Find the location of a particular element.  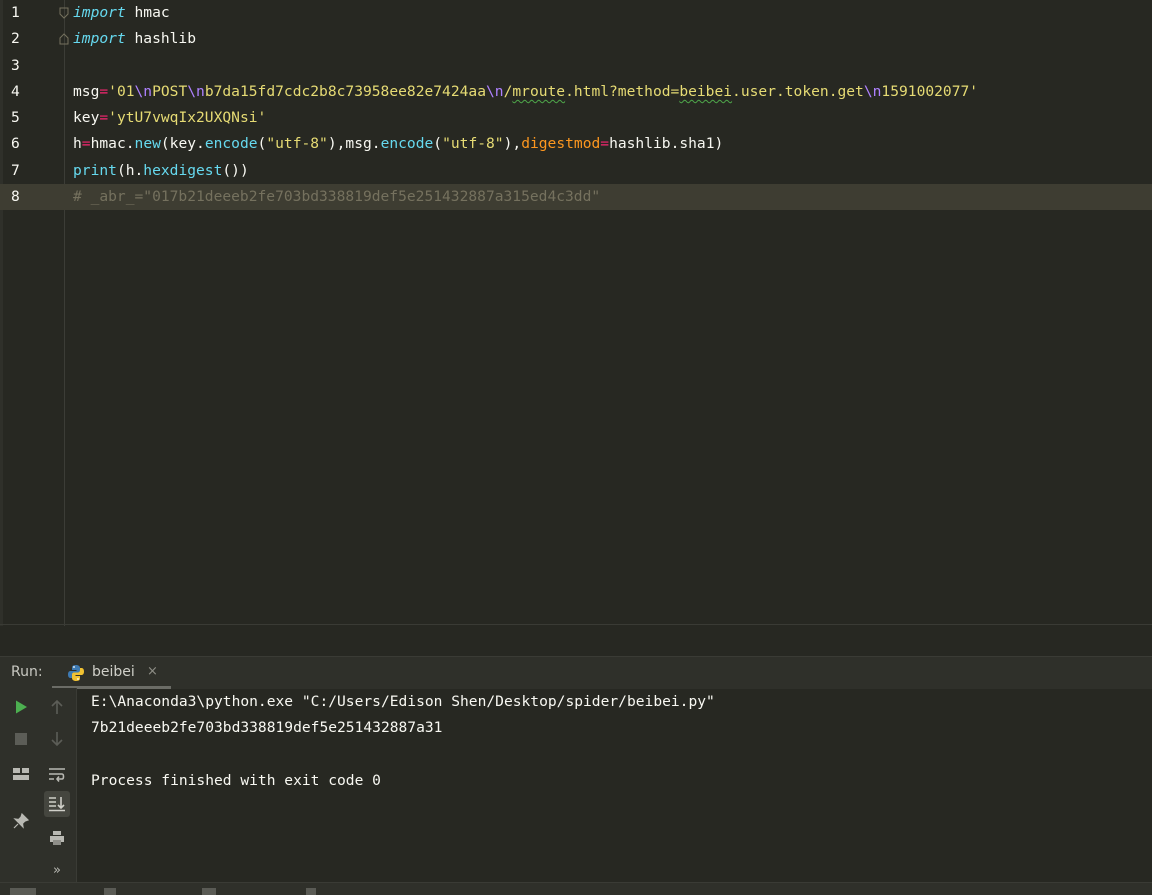

module-name: hashlib is located at coordinates (161, 38).